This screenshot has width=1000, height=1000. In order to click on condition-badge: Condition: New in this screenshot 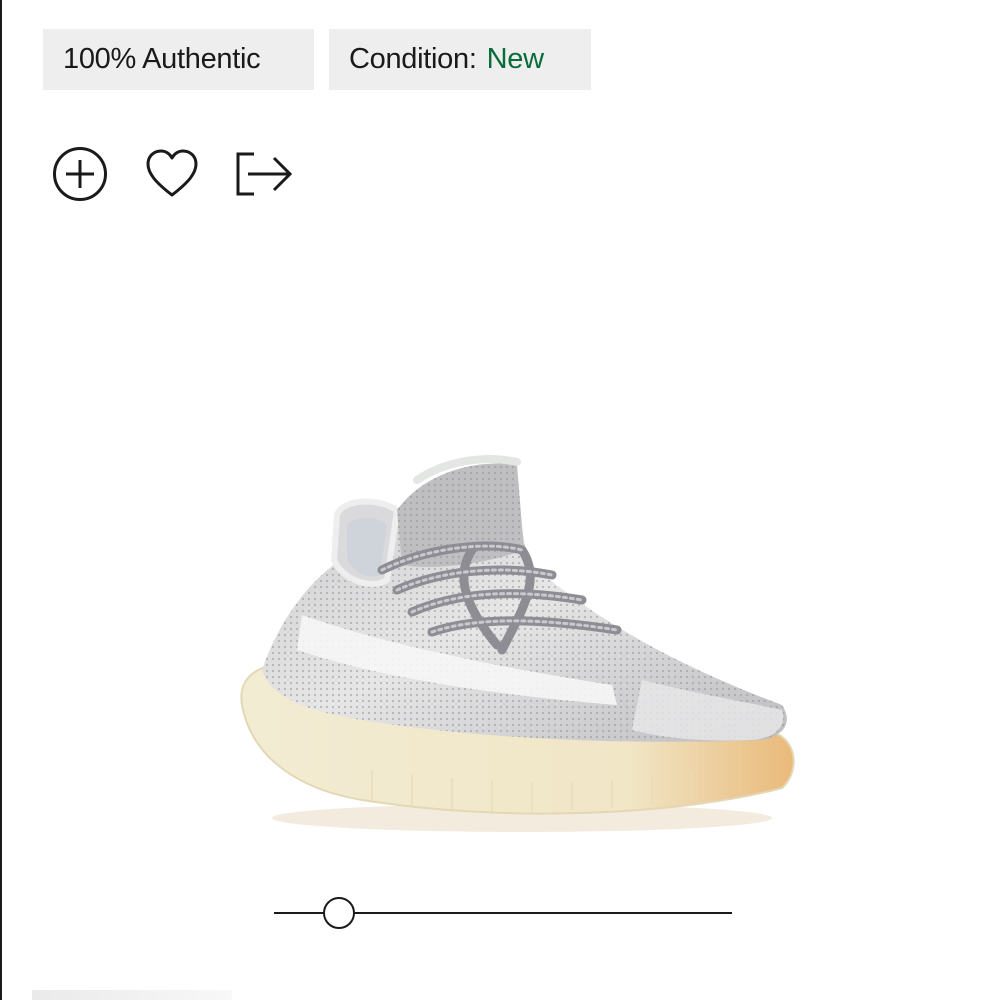, I will do `click(460, 59)`.